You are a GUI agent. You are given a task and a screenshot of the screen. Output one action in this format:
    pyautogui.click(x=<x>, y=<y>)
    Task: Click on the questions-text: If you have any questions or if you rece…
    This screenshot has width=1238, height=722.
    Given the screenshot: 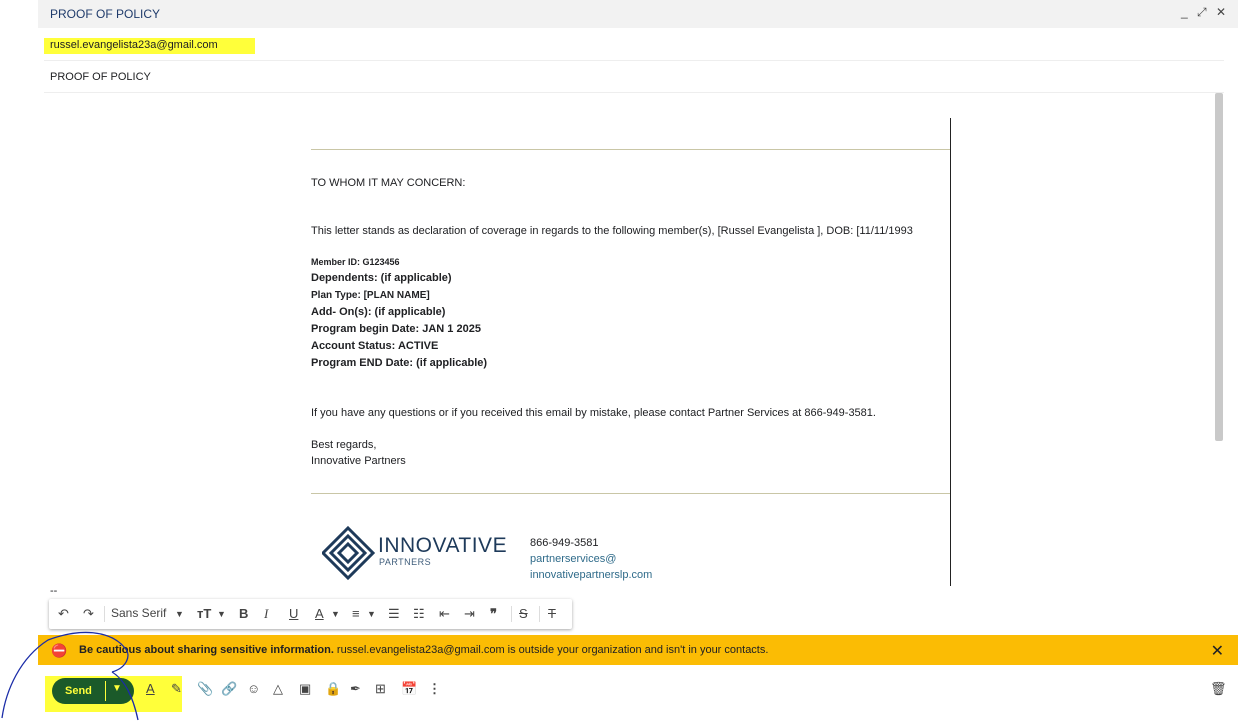 What is the action you would take?
    pyautogui.click(x=593, y=413)
    